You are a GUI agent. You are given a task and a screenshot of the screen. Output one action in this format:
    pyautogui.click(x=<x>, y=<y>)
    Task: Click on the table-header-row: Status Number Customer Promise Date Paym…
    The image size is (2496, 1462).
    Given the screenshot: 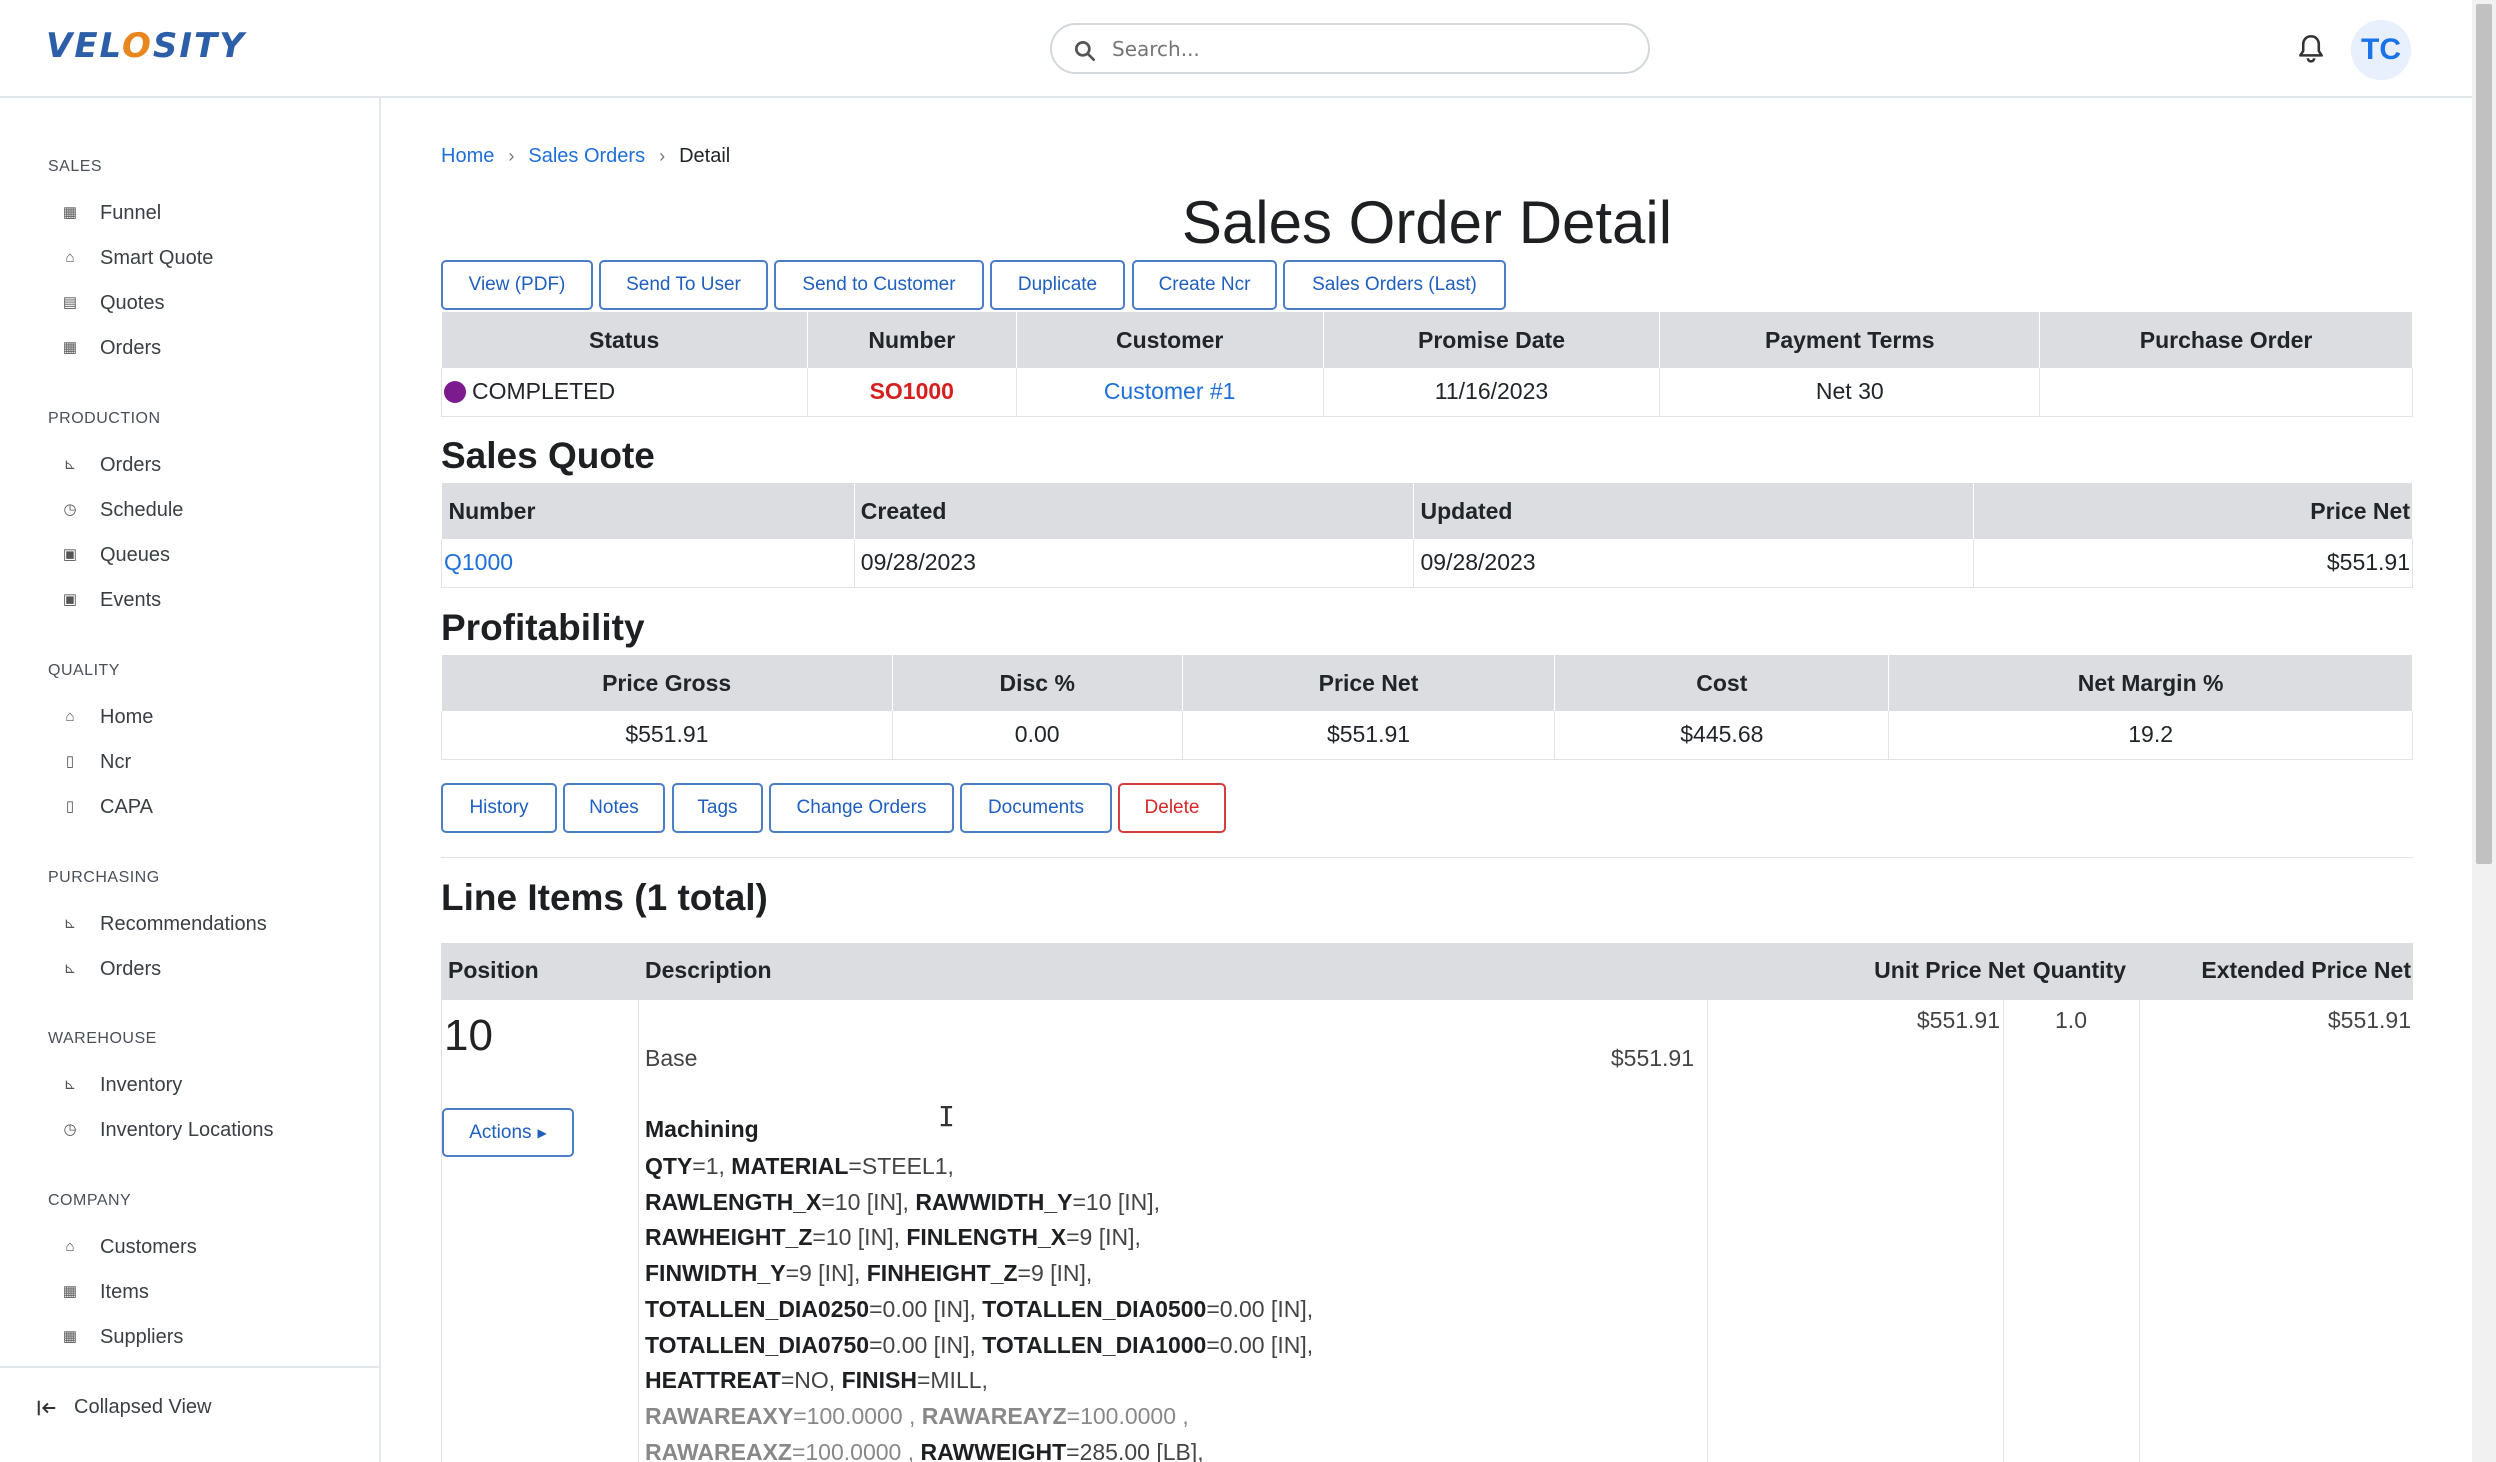 What is the action you would take?
    pyautogui.click(x=1427, y=340)
    